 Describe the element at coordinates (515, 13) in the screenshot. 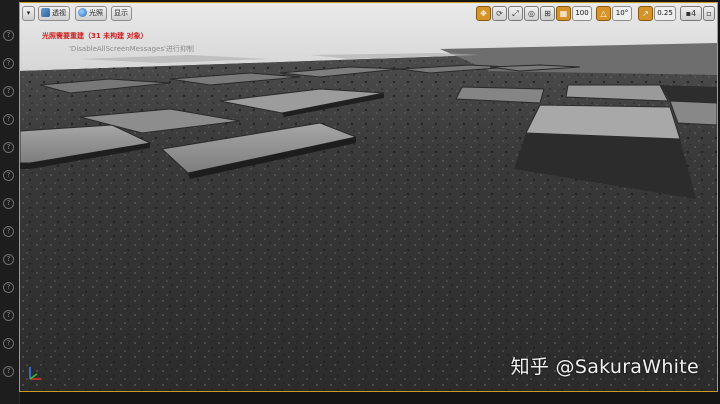

I see `scale-mode-icon: ⤢` at that location.